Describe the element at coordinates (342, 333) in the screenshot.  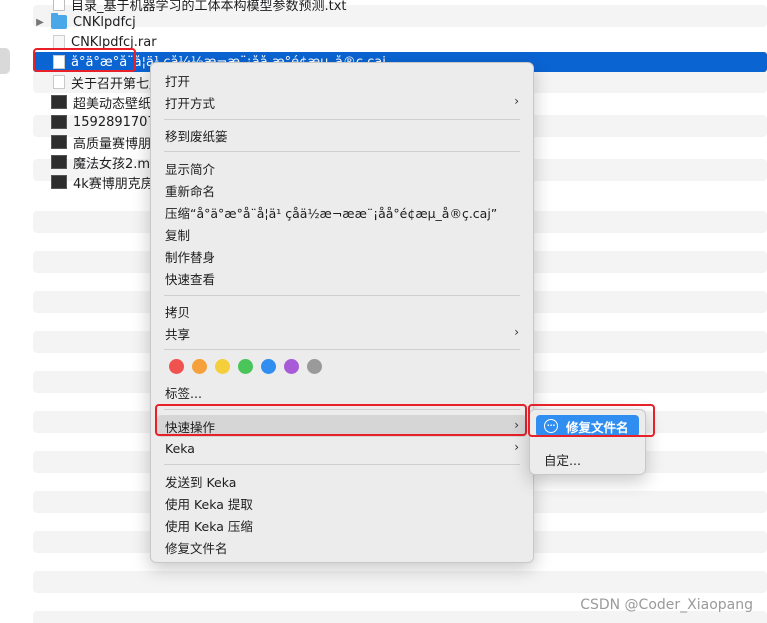
I see `menu-item-share: 共享 ›` at that location.